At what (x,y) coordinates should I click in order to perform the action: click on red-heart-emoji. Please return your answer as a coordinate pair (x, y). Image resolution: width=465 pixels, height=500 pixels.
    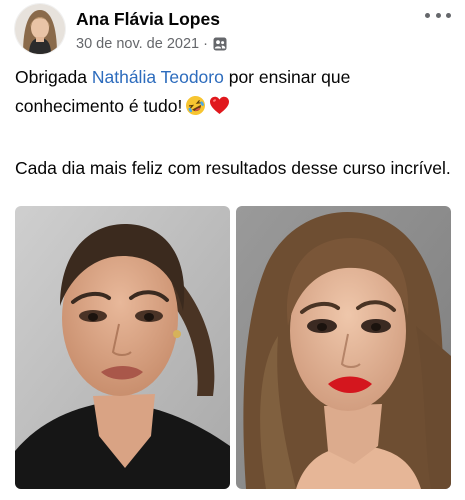
    Looking at the image, I should click on (219, 110).